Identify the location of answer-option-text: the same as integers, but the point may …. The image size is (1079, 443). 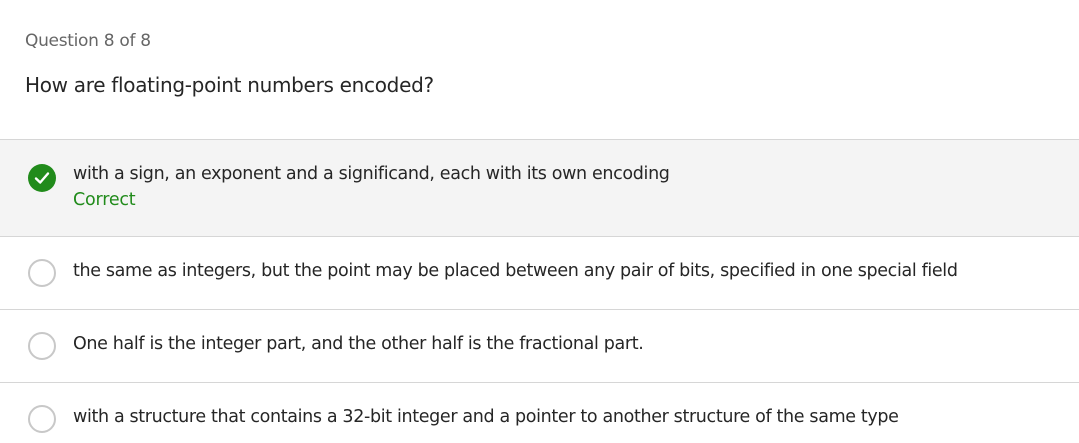
(515, 271).